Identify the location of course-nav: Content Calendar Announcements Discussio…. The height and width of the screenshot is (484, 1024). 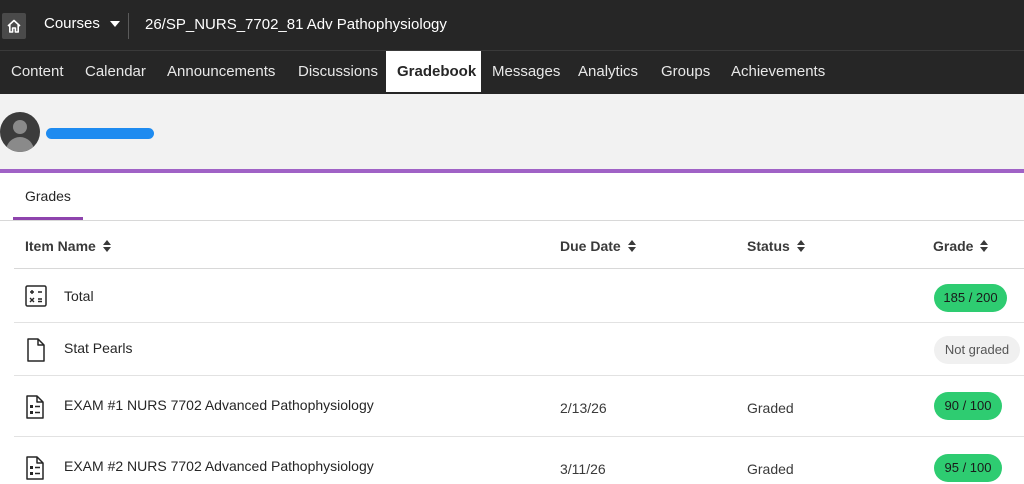
(512, 72).